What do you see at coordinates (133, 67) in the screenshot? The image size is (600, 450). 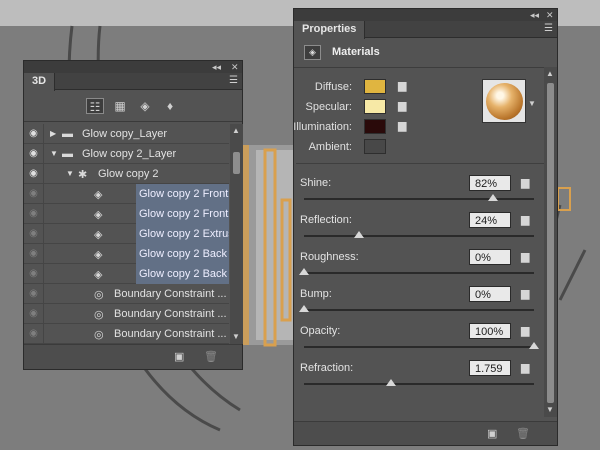 I see `3d-panel-title-bar: ◂◂ ✕` at bounding box center [133, 67].